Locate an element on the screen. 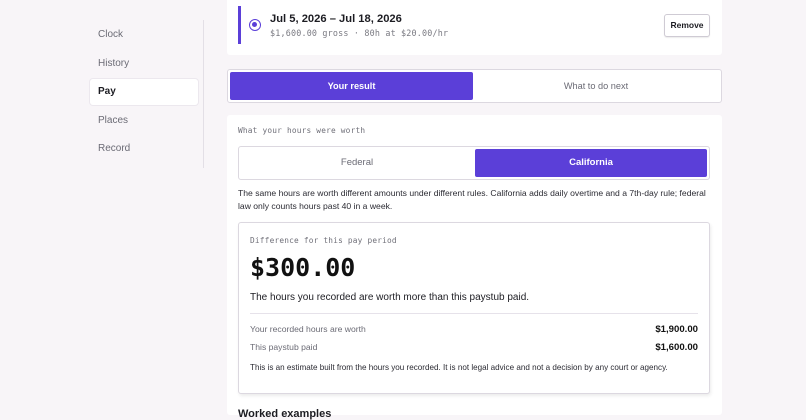 The width and height of the screenshot is (806, 420). pay-period-radio is located at coordinates (255, 25).